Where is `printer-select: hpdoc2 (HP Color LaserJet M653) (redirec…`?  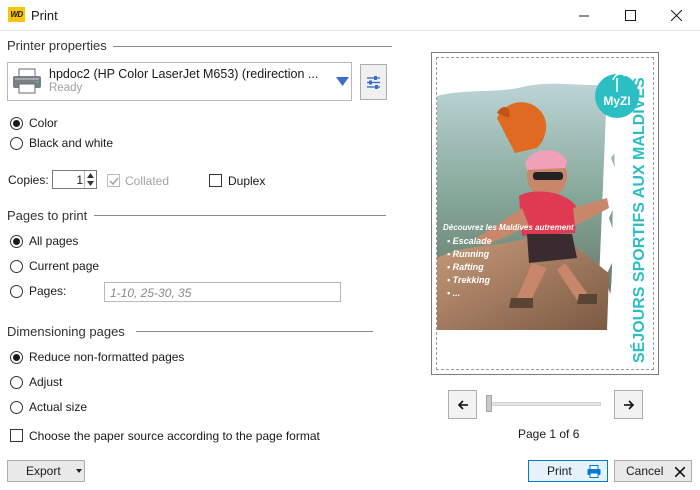
printer-select: hpdoc2 (HP Color LaserJet M653) (redirec… is located at coordinates (170, 81).